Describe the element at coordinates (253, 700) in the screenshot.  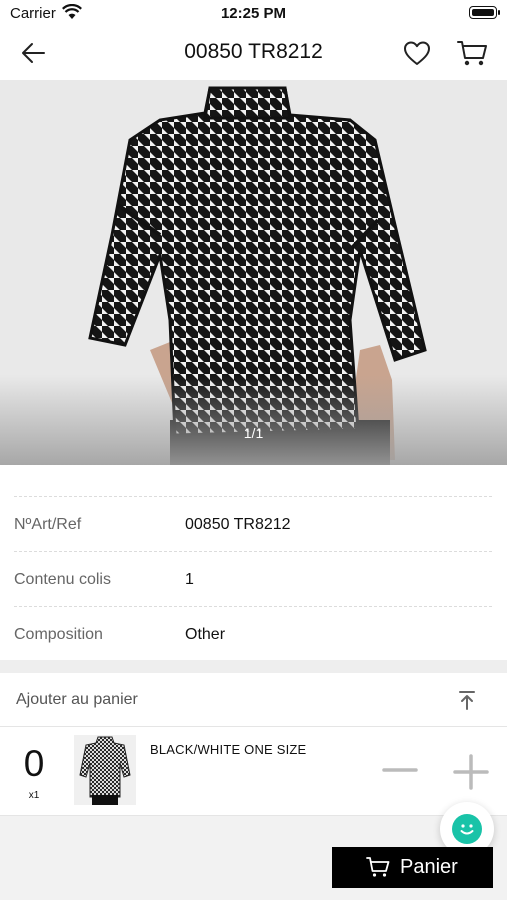
I see `add-to-cart-header: Ajouter au panier` at that location.